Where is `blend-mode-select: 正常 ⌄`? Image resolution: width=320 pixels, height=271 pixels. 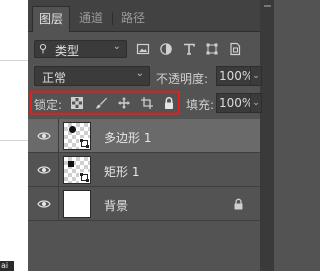 blend-mode-select: 正常 ⌄ is located at coordinates (92, 76).